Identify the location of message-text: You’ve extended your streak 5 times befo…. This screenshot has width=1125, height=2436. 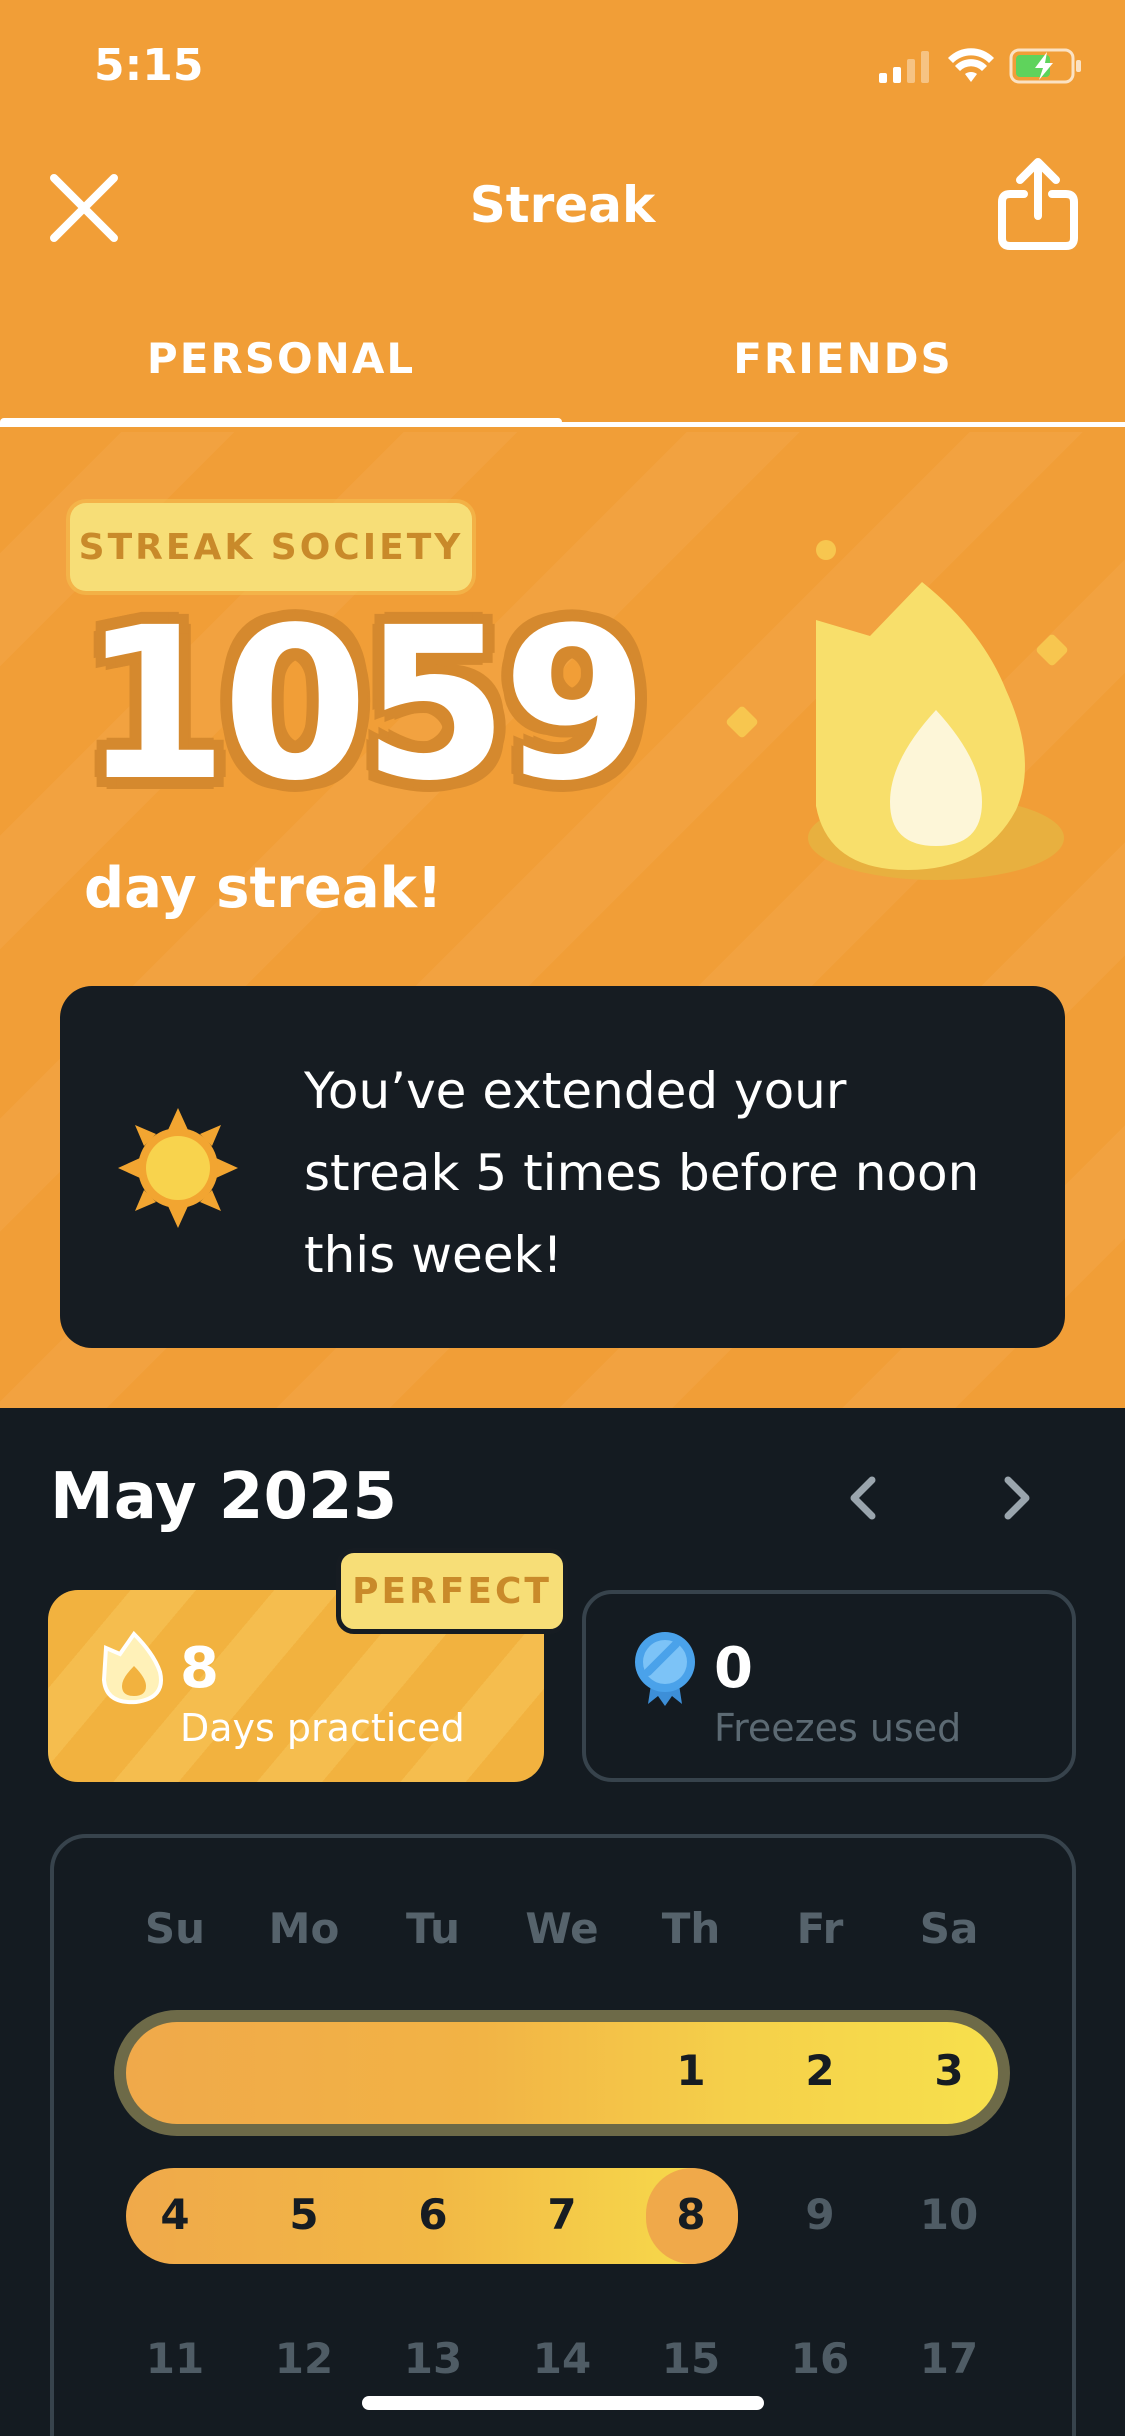
(664, 1173).